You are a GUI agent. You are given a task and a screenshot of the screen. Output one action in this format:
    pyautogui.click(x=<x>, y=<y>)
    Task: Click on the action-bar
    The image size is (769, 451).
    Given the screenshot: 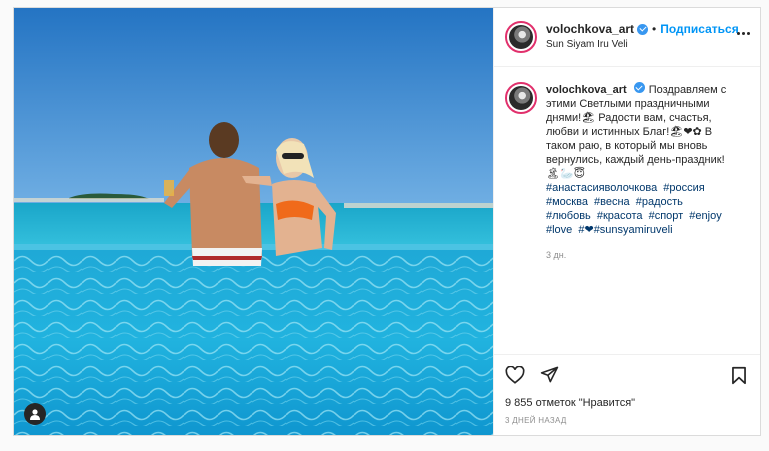 What is the action you would take?
    pyautogui.click(x=627, y=374)
    